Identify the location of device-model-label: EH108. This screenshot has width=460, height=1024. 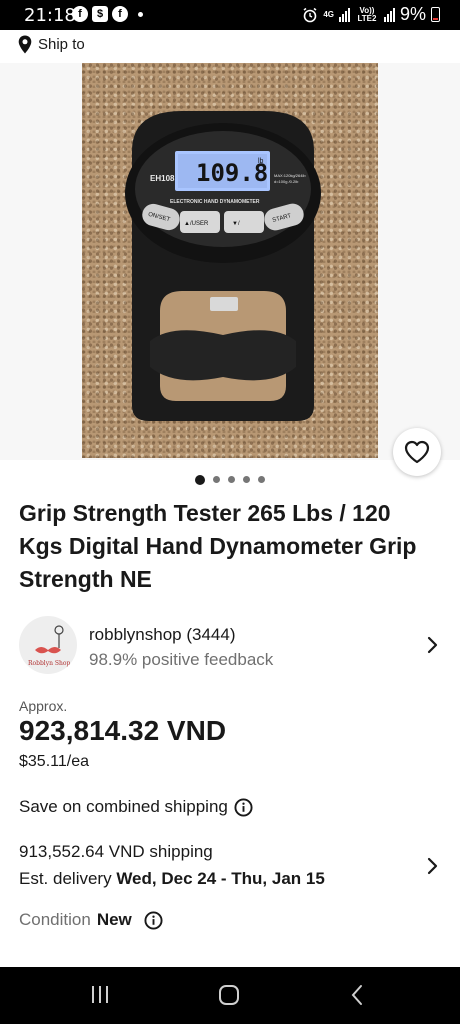
(162, 178).